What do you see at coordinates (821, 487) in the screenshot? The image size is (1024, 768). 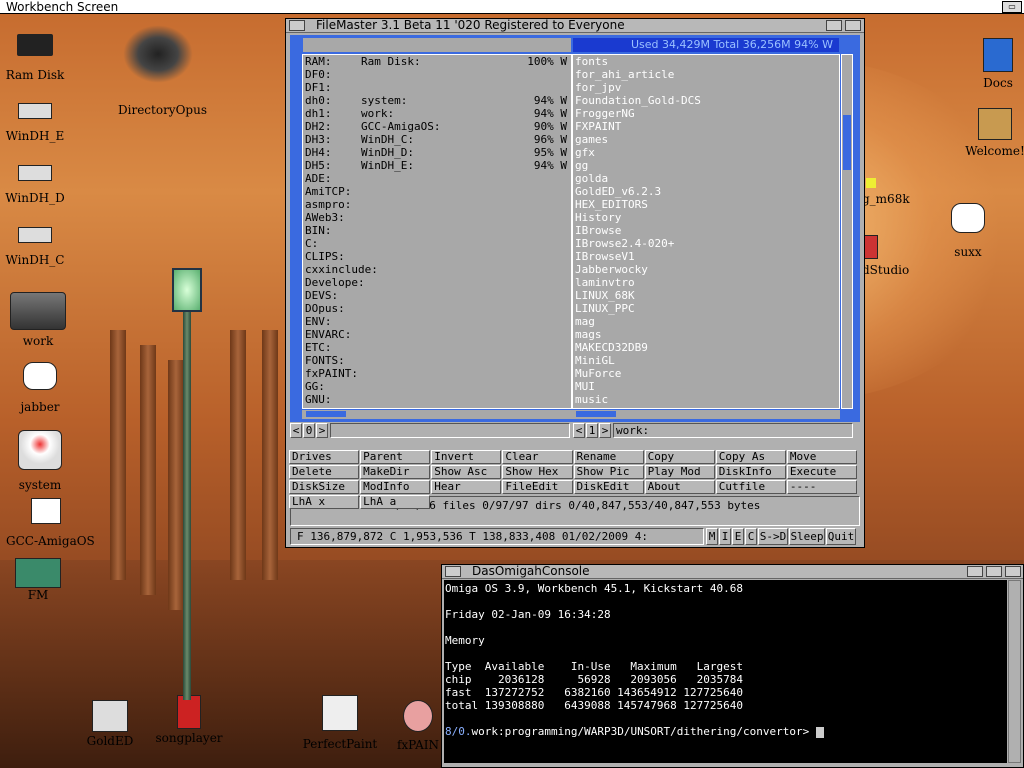 I see `fm-action-button: ----` at bounding box center [821, 487].